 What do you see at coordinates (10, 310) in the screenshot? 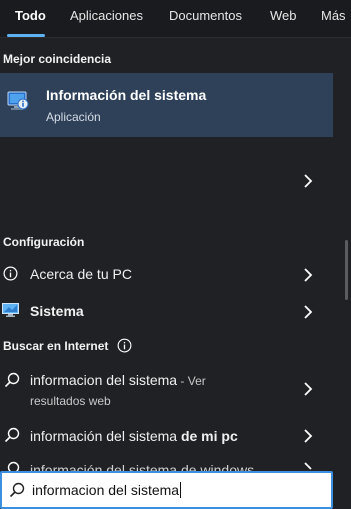
I see `monitor-icon` at bounding box center [10, 310].